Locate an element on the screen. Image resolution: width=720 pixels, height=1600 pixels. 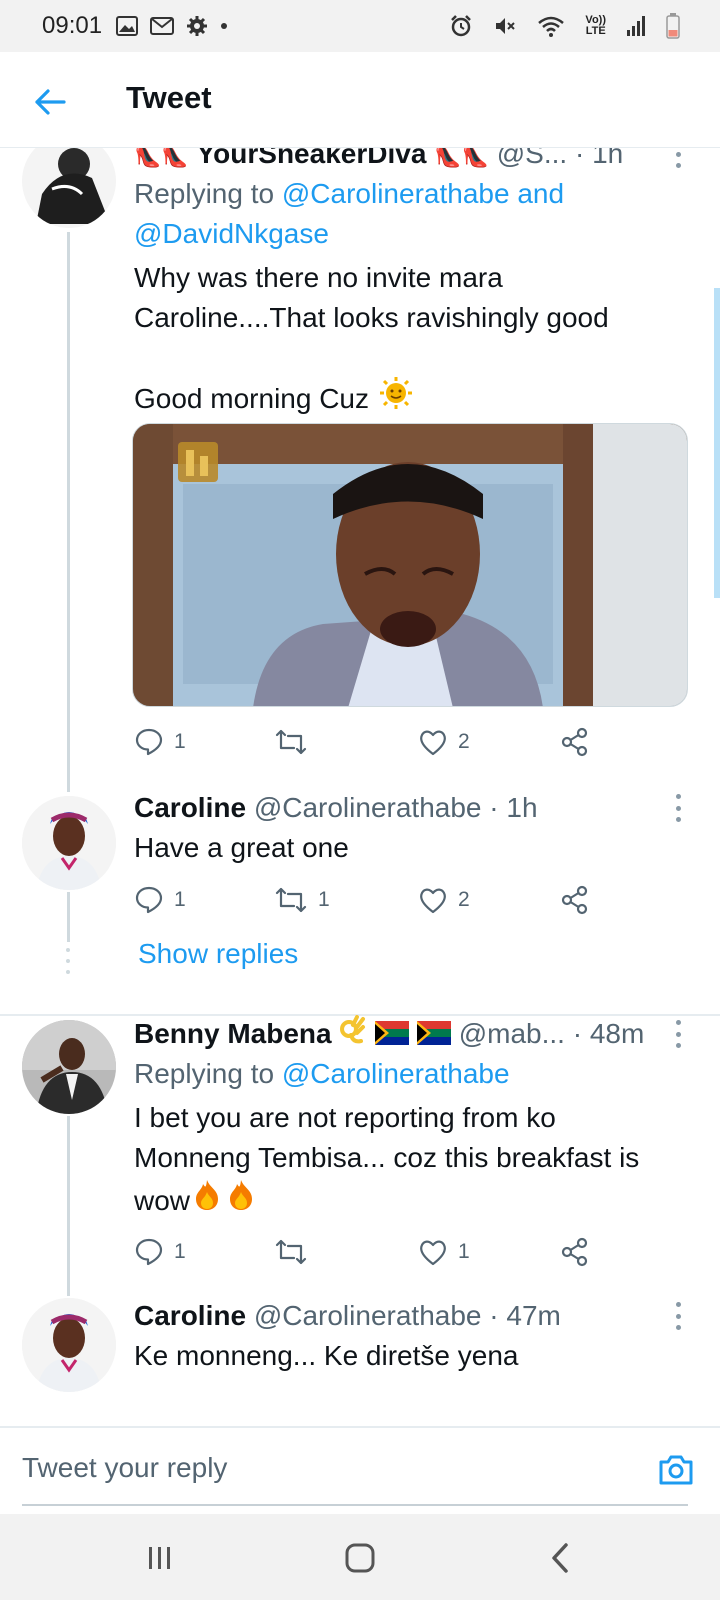
name-decoration-2: 👠👠 is located at coordinates (461, 158).